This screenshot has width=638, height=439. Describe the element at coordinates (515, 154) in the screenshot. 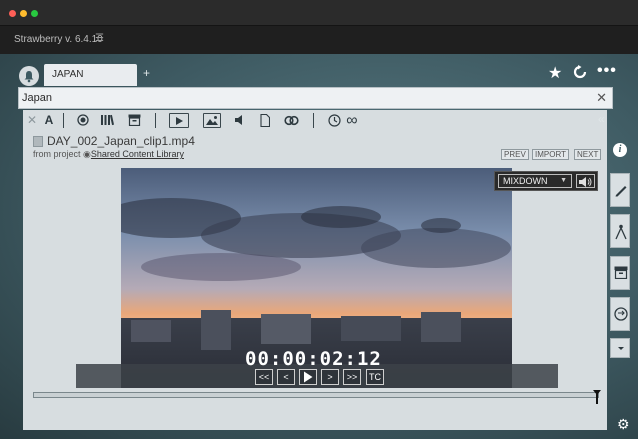

I see `prev-button: PREV` at that location.